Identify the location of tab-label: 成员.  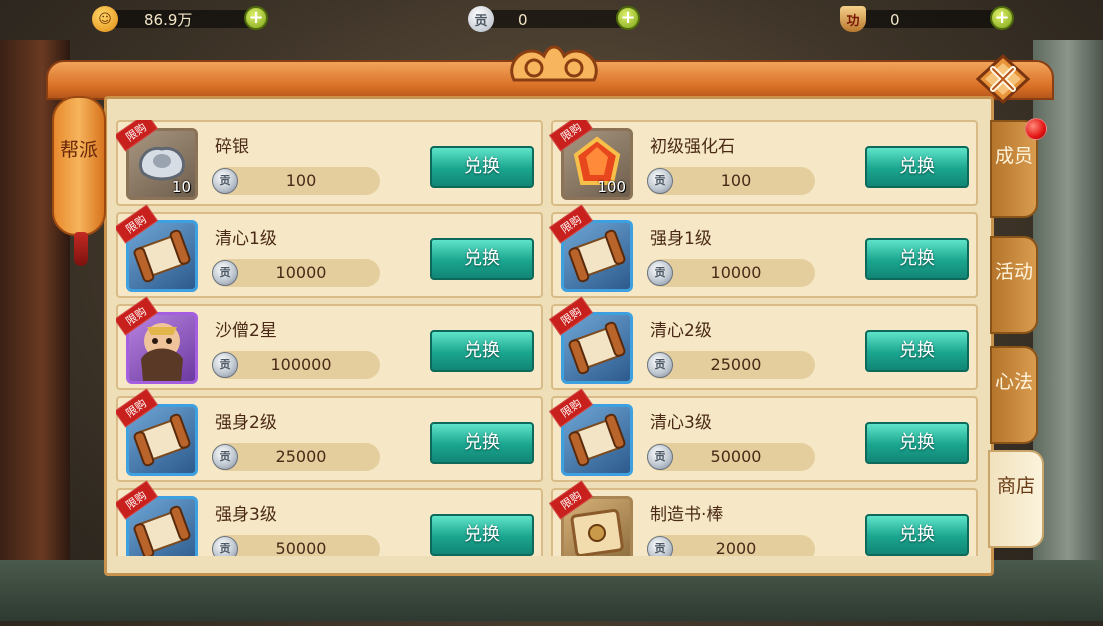
(1013, 156).